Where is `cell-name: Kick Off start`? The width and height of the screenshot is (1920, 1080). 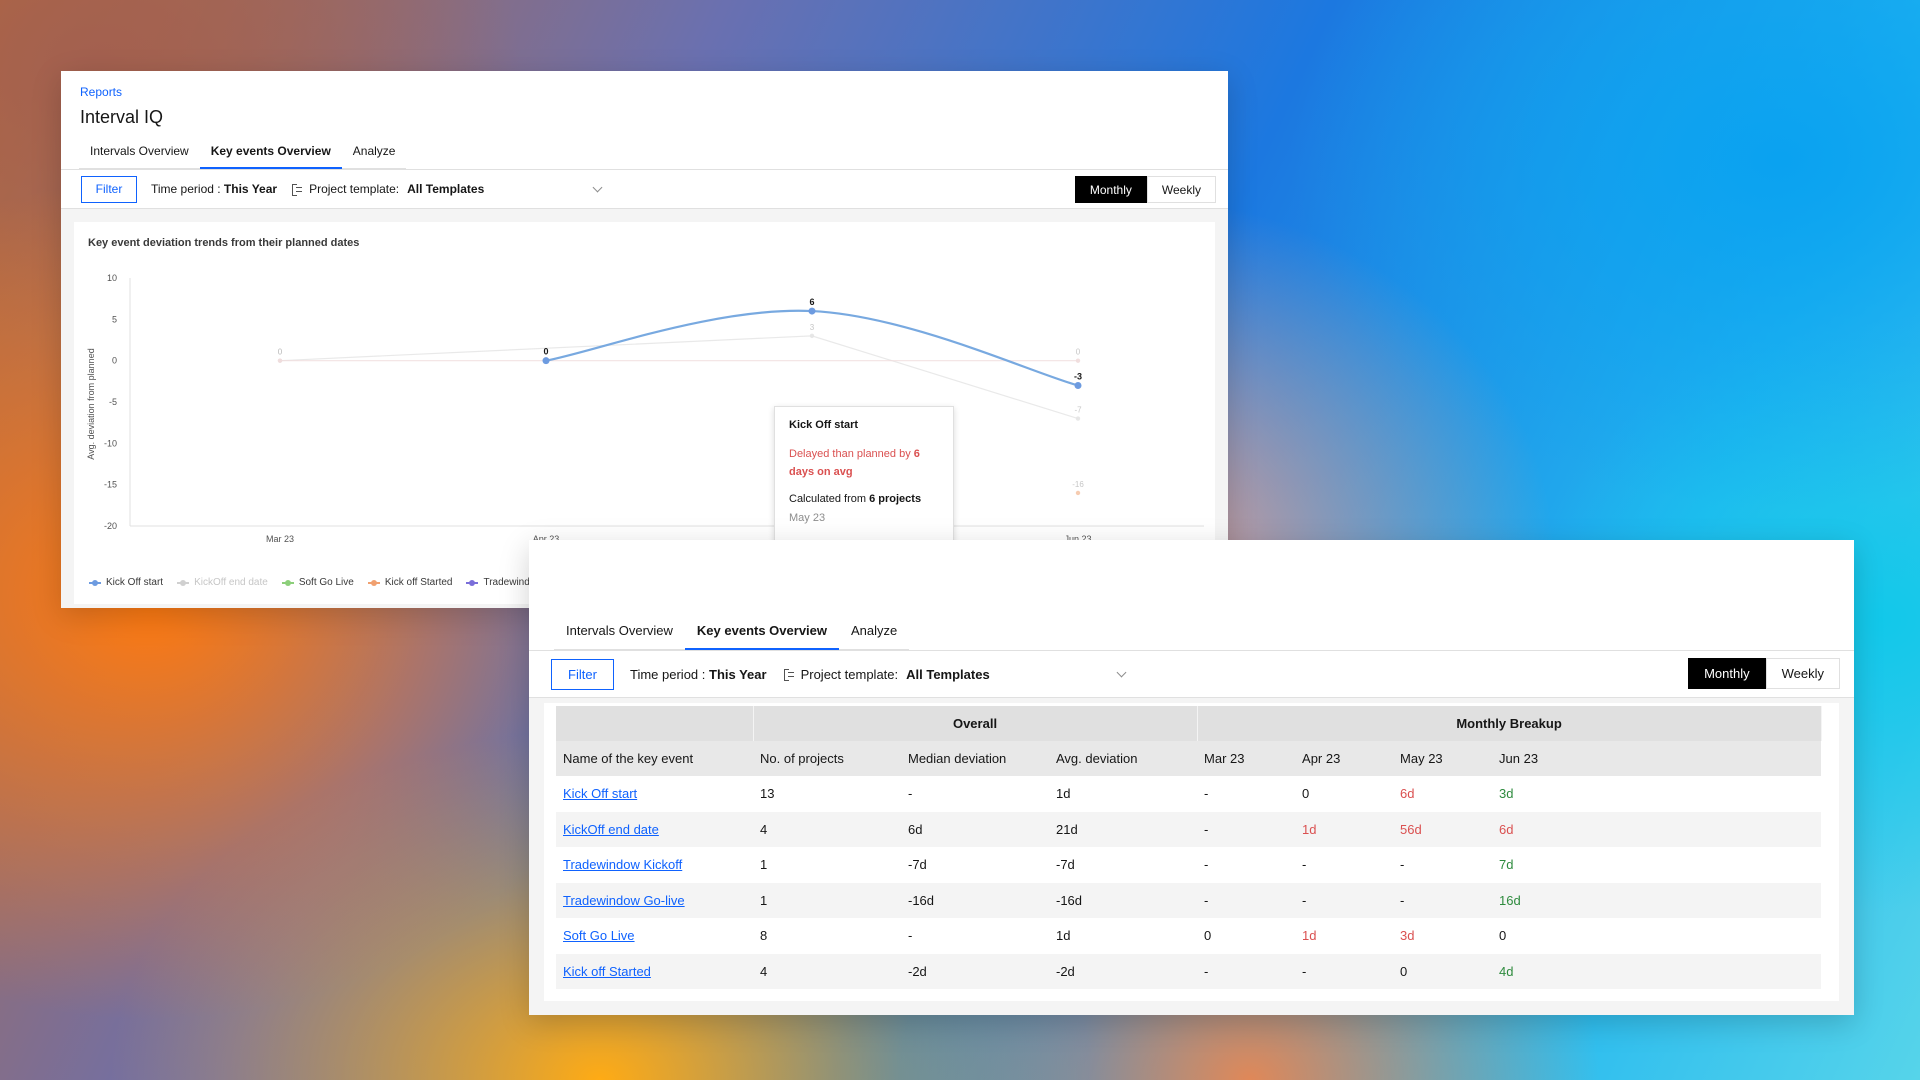 cell-name: Kick Off start is located at coordinates (654, 794).